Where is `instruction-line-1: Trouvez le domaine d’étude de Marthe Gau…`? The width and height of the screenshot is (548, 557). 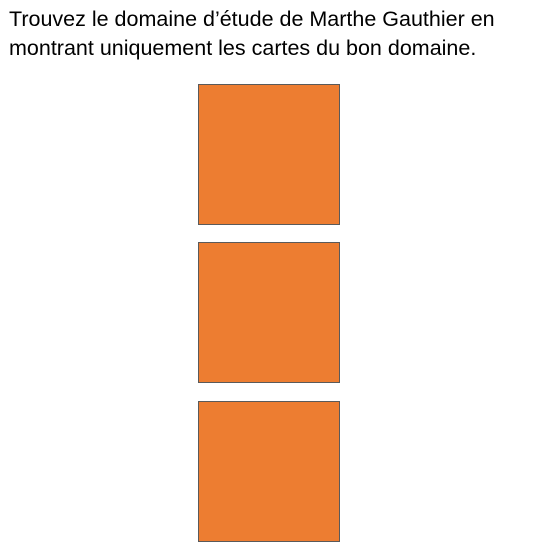
instruction-line-1: Trouvez le domaine d’étude de Marthe Gau… is located at coordinates (252, 19).